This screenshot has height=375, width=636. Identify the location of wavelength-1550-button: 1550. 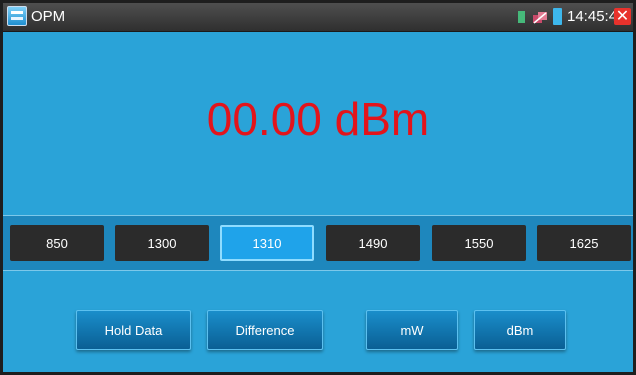
(479, 243).